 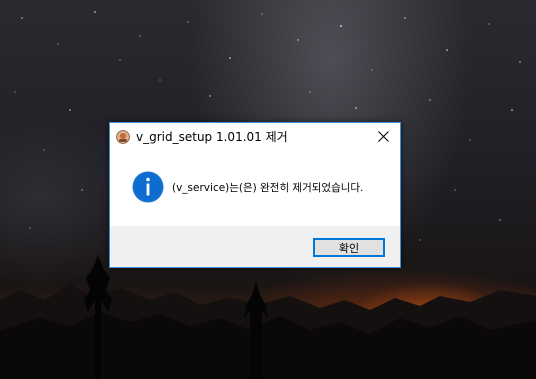 I want to click on dialog-content: (v_service)는(은) 완전히 제거되었습니다., so click(x=255, y=187).